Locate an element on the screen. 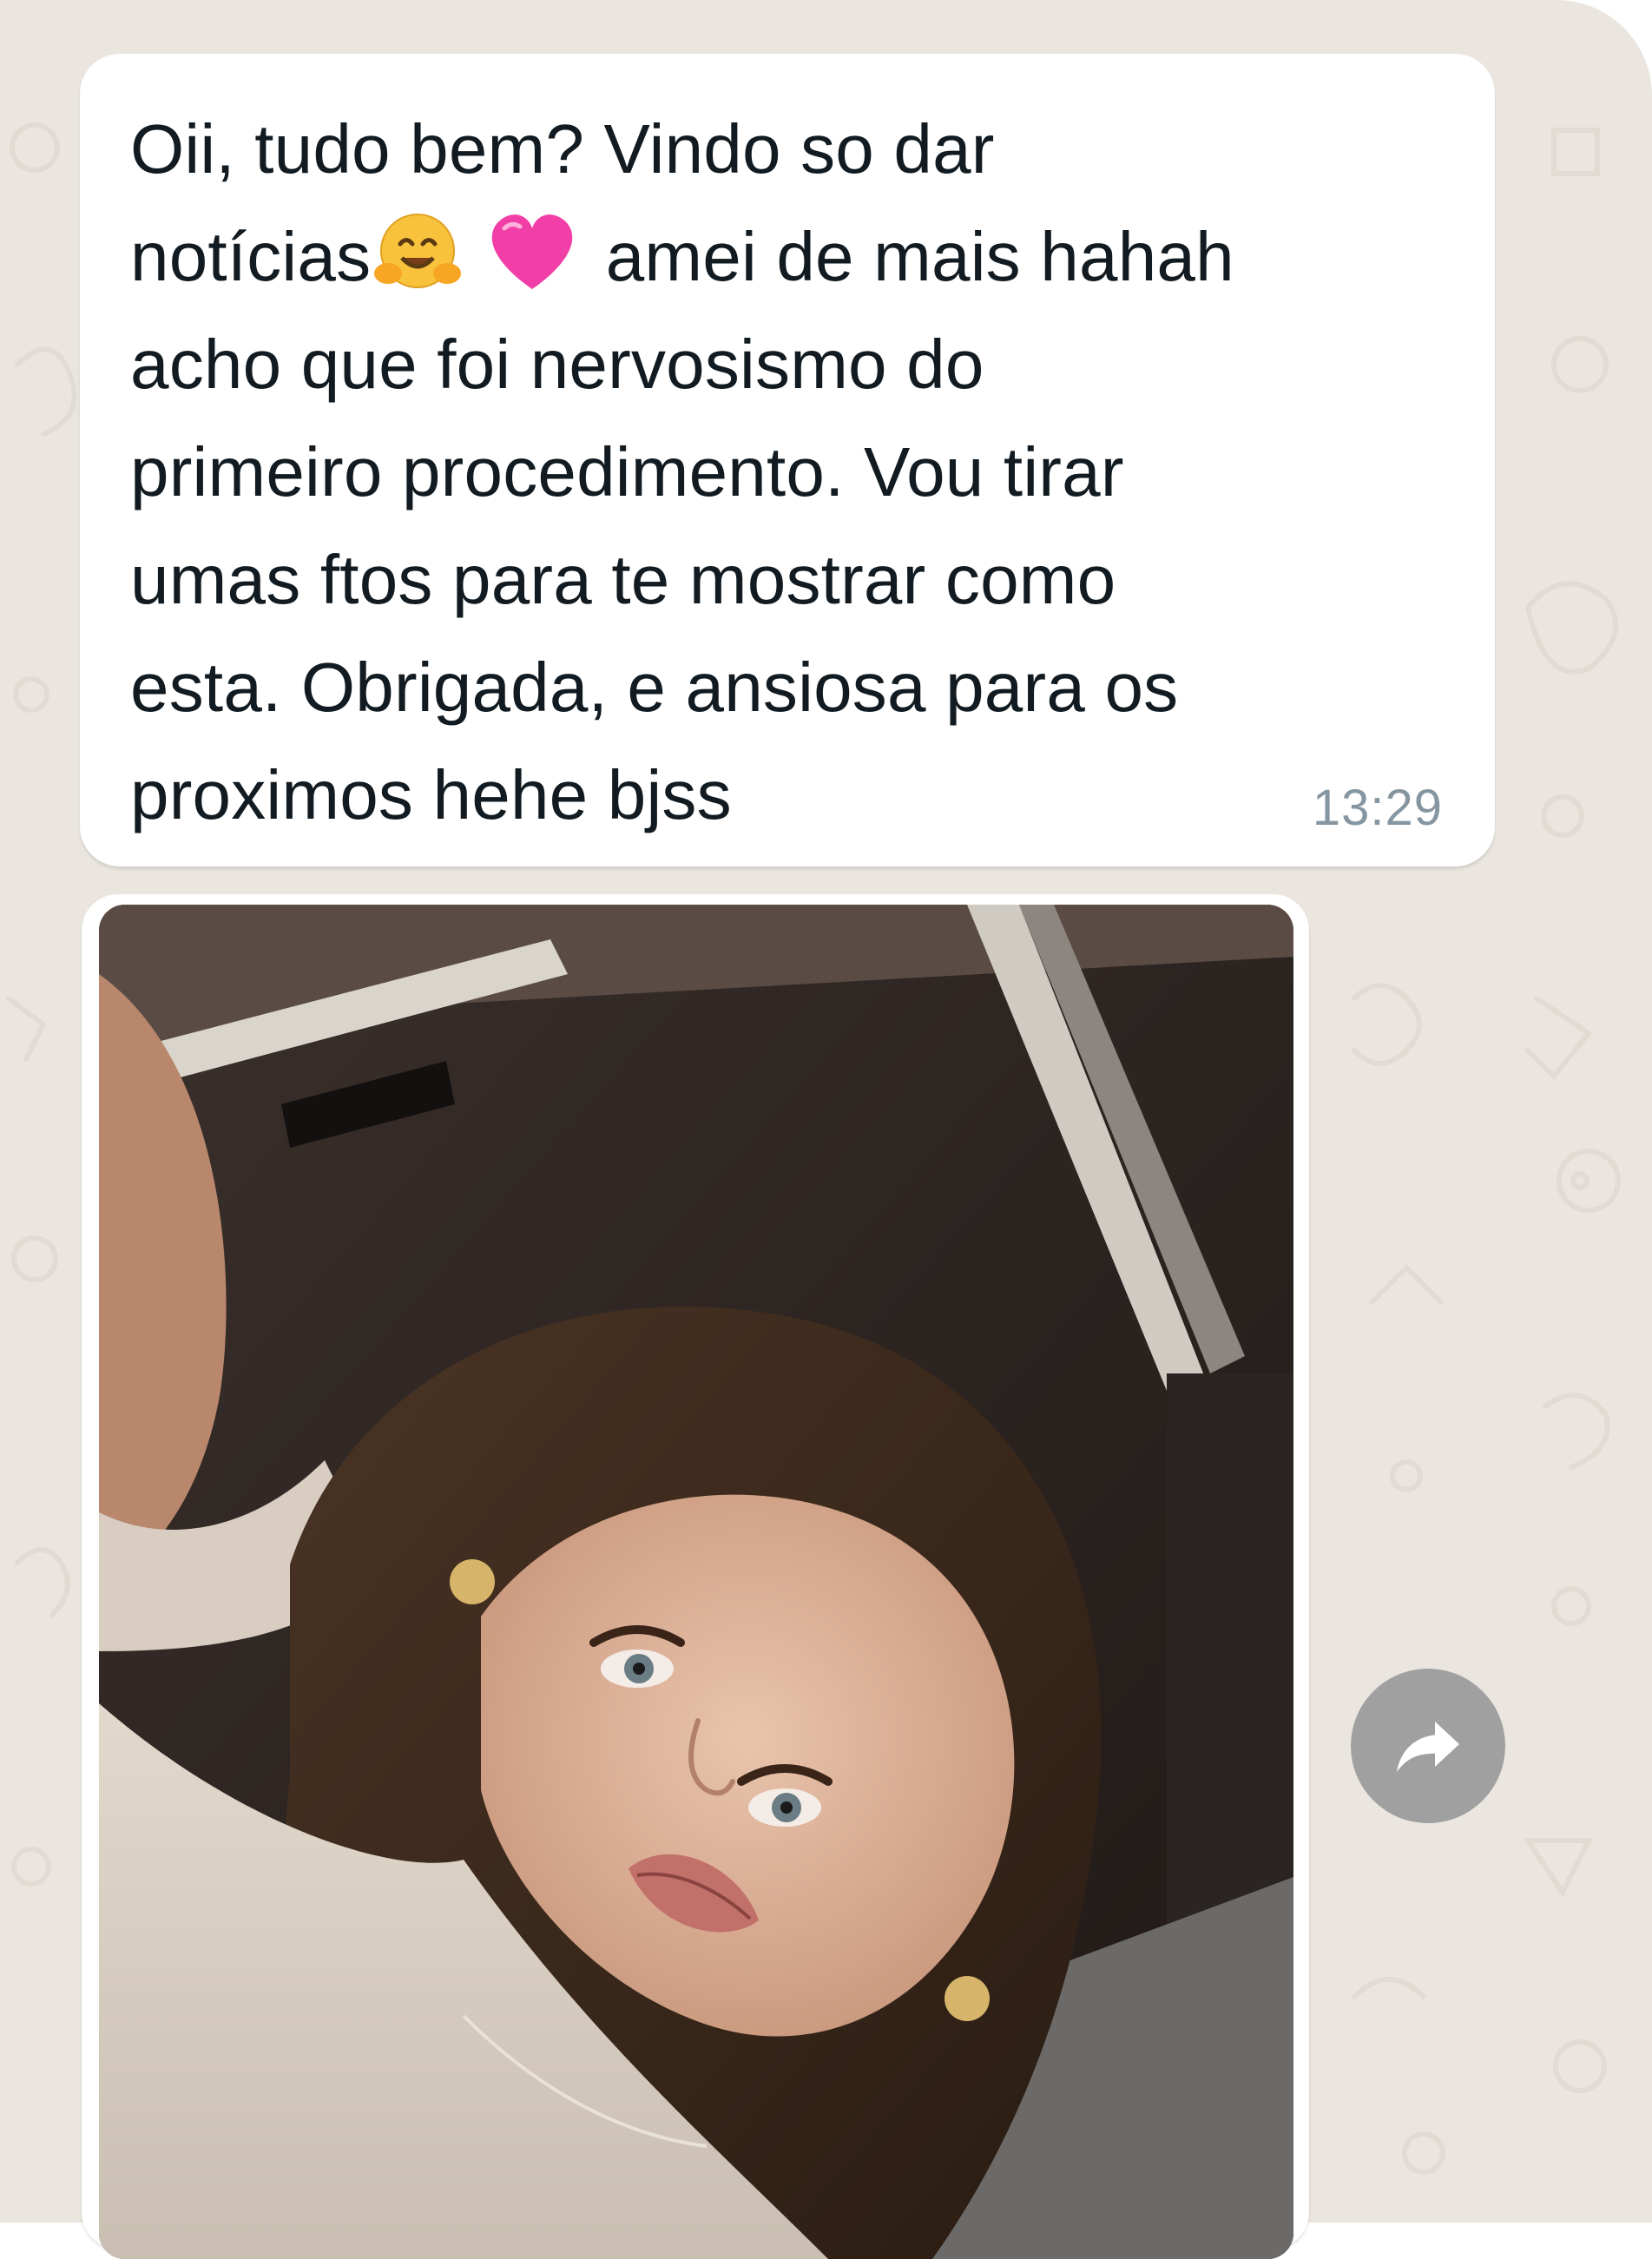 This screenshot has height=2259, width=1652. pink-heart-emoji-icon is located at coordinates (532, 251).